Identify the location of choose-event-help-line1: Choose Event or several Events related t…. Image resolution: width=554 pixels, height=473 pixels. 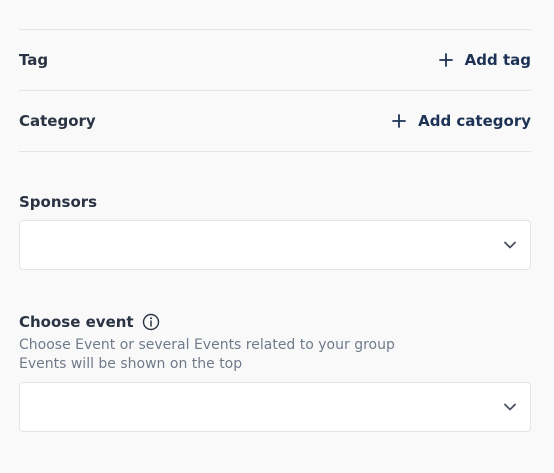
(207, 345).